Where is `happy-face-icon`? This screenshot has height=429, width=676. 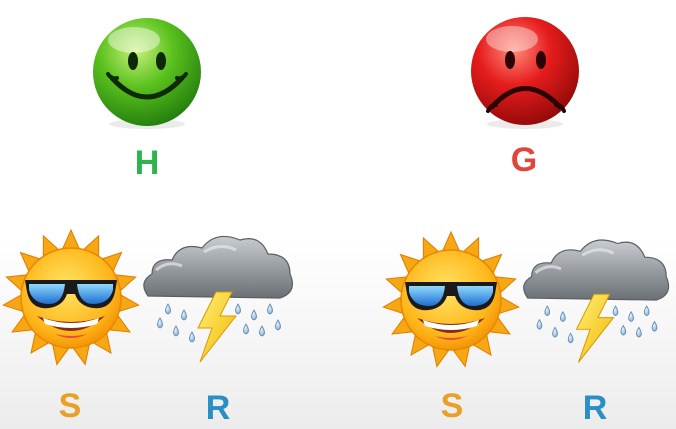 happy-face-icon is located at coordinates (147, 73).